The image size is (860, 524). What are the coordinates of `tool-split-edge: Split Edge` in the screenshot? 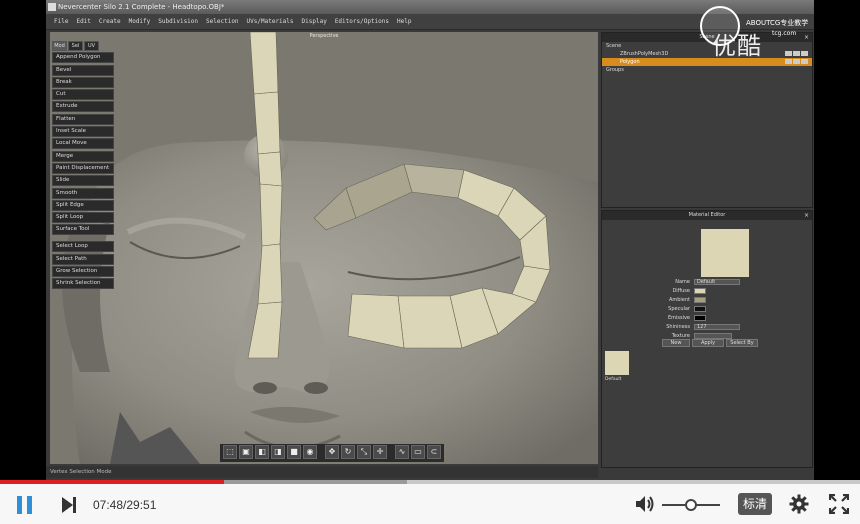 It's located at (83, 205).